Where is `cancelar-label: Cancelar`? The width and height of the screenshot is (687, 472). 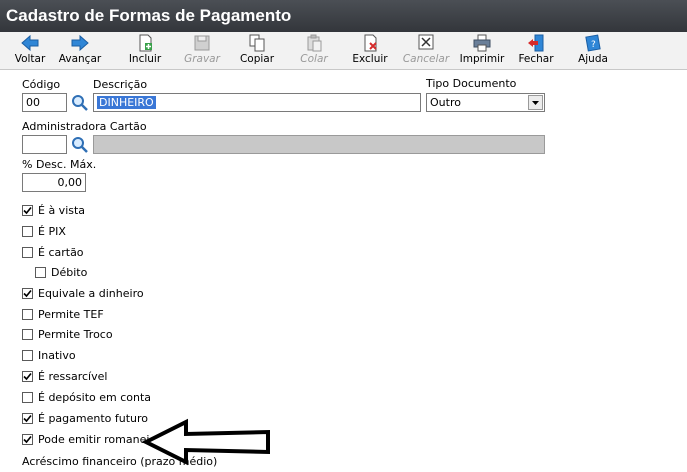
cancelar-label: Cancelar is located at coordinates (426, 59).